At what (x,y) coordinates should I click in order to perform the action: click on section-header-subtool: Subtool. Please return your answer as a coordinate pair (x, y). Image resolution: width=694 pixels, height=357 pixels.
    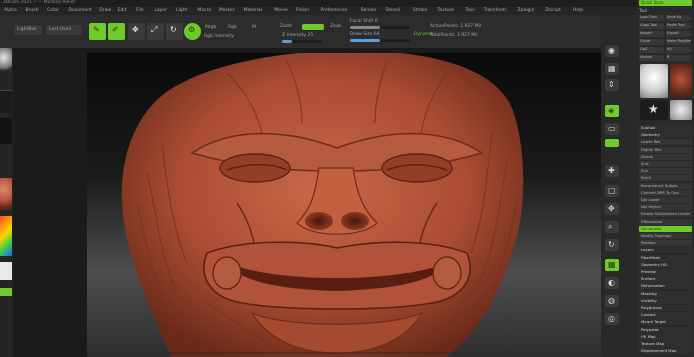
    Looking at the image, I should click on (665, 128).